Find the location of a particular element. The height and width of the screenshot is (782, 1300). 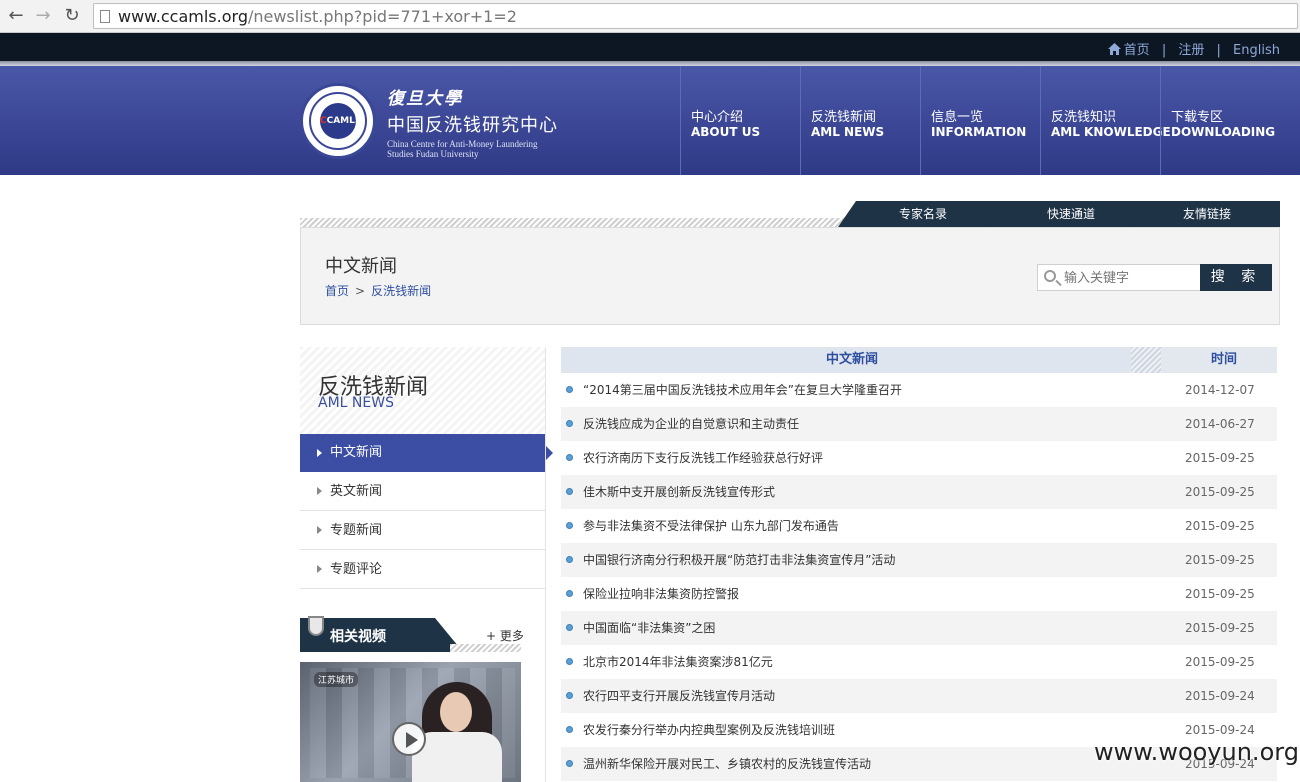

english-link: English is located at coordinates (1256, 50).